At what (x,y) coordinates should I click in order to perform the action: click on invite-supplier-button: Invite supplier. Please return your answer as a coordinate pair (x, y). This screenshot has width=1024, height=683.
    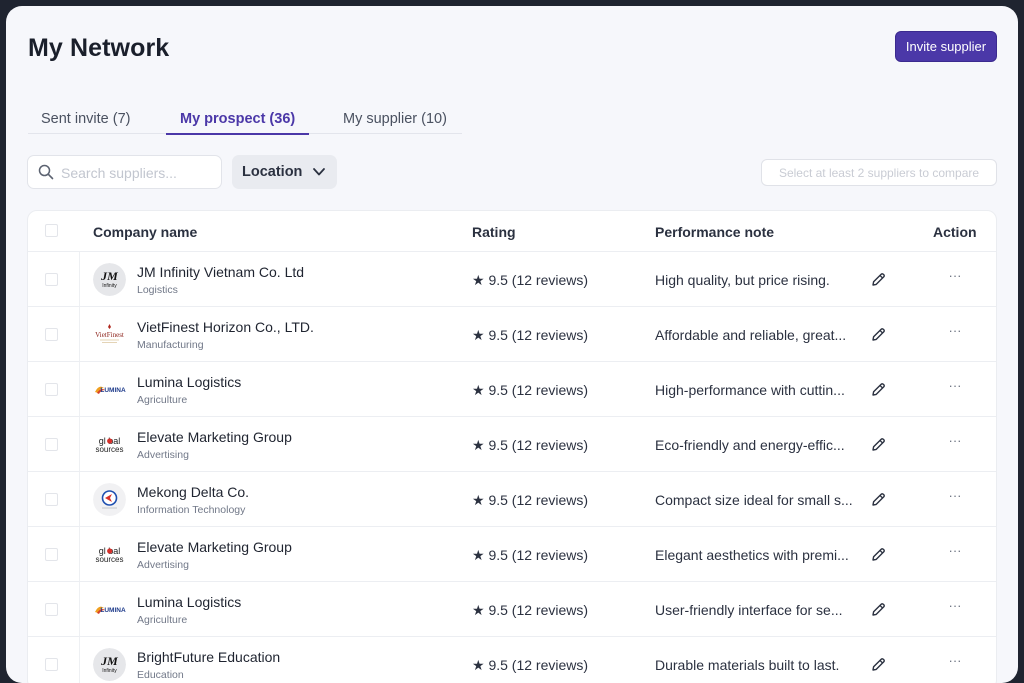
    Looking at the image, I should click on (946, 46).